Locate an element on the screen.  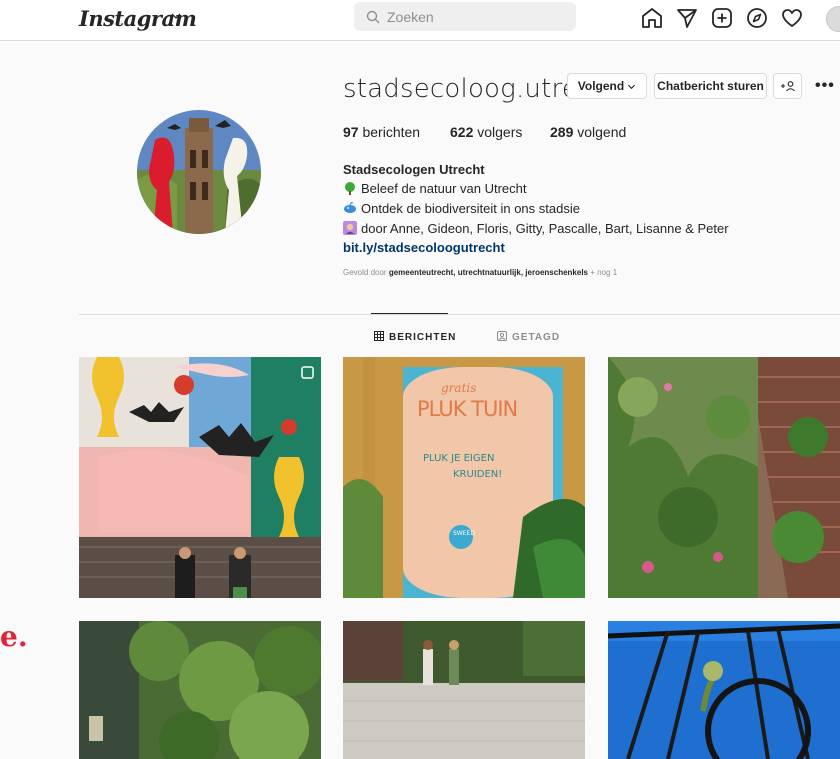
poster-text-pluk-je-eigen: PLUK JE EIGEN is located at coordinates (459, 458).